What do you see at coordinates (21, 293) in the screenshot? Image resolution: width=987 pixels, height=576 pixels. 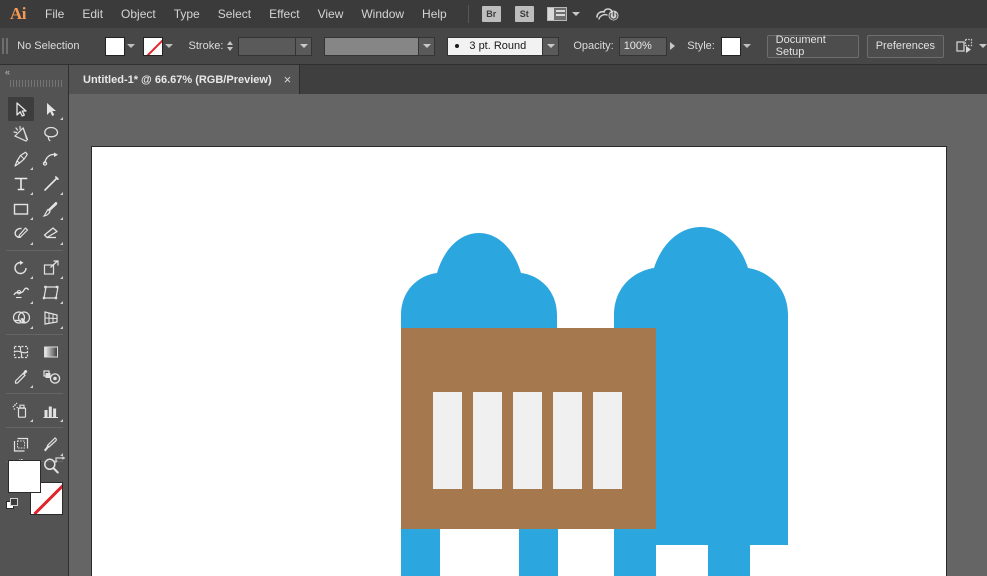 I see `width-tool` at bounding box center [21, 293].